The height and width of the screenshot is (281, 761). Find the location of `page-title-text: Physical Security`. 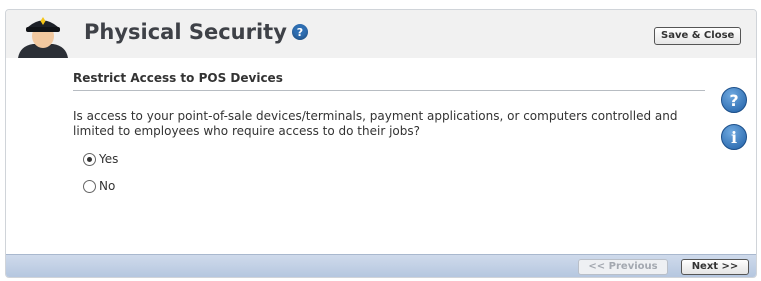

page-title-text: Physical Security is located at coordinates (185, 32).